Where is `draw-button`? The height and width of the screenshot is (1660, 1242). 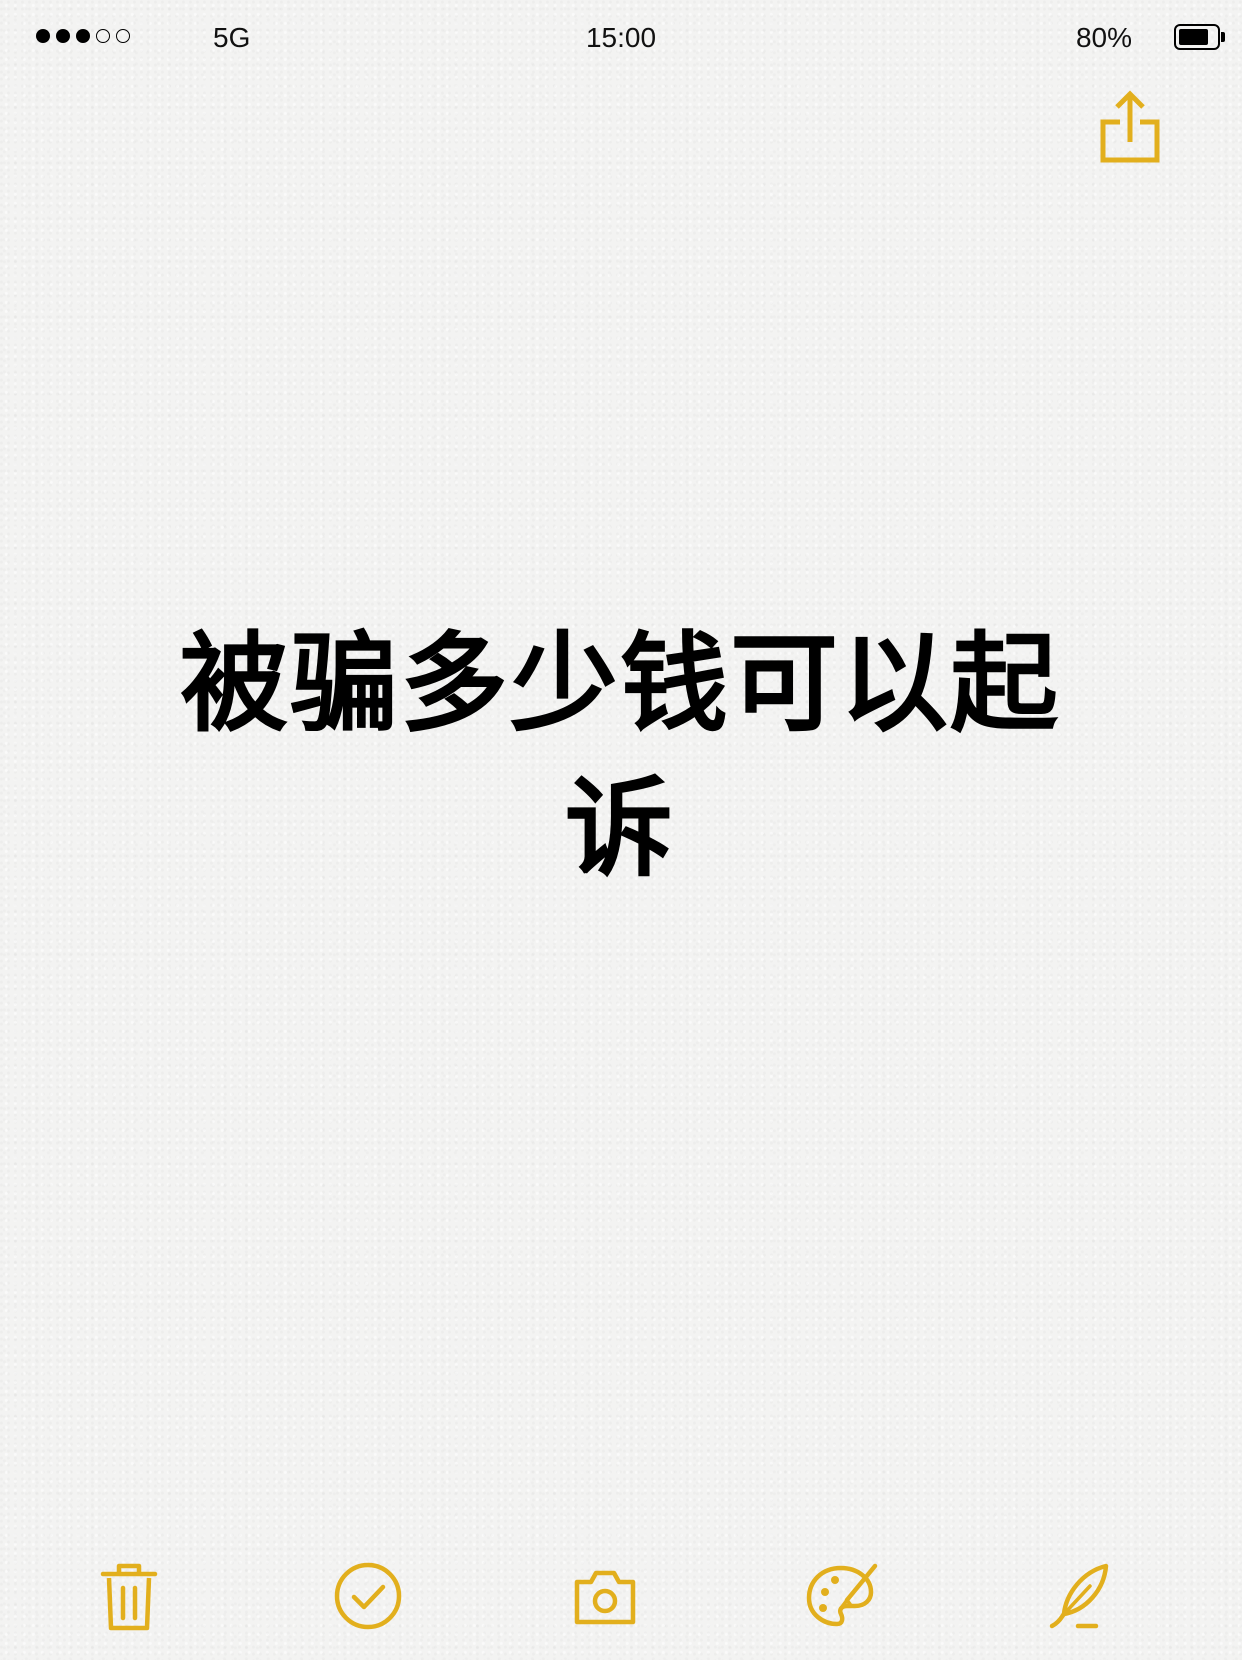
draw-button is located at coordinates (1082, 1596).